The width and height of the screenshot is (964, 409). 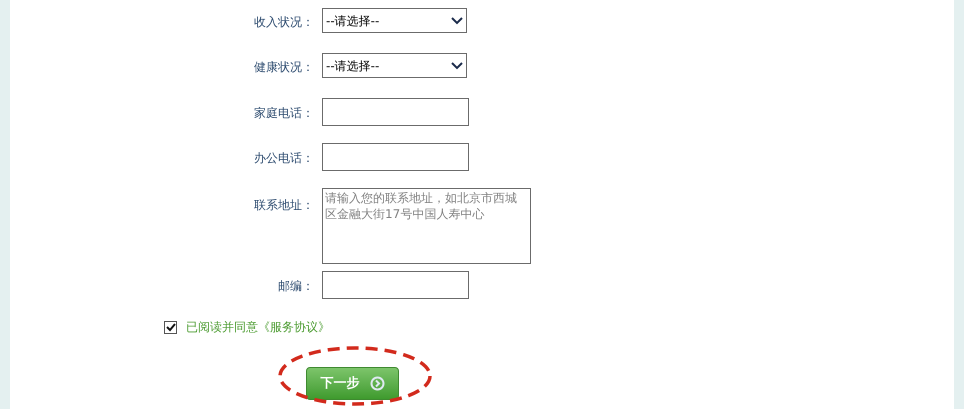 What do you see at coordinates (284, 22) in the screenshot?
I see `field-label: 收入状况：` at bounding box center [284, 22].